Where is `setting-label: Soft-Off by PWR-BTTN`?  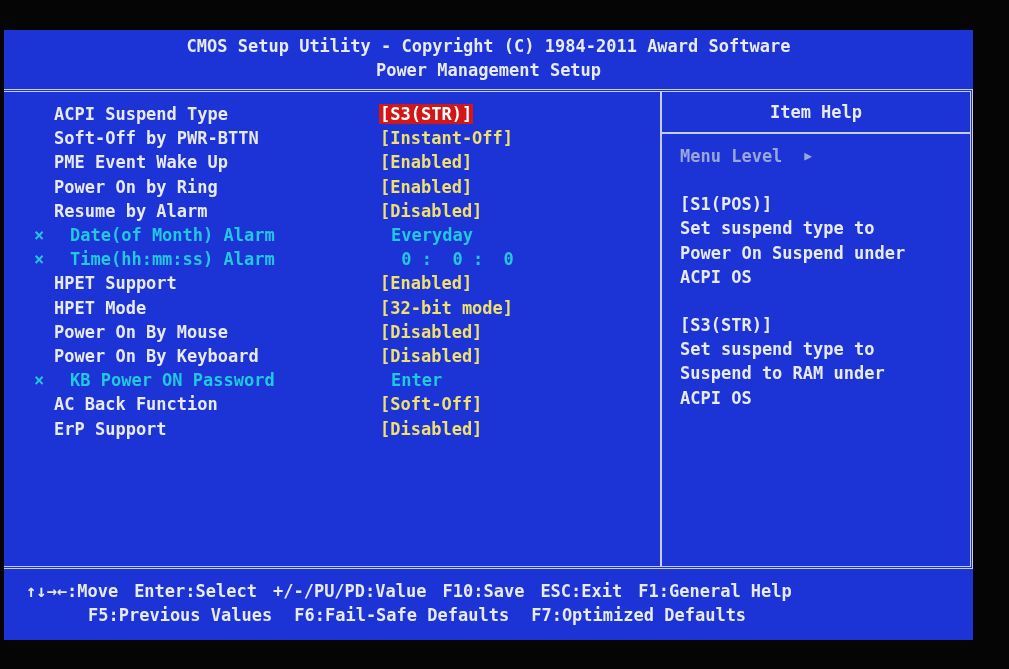 setting-label: Soft-Off by PWR-BTTN is located at coordinates (157, 138).